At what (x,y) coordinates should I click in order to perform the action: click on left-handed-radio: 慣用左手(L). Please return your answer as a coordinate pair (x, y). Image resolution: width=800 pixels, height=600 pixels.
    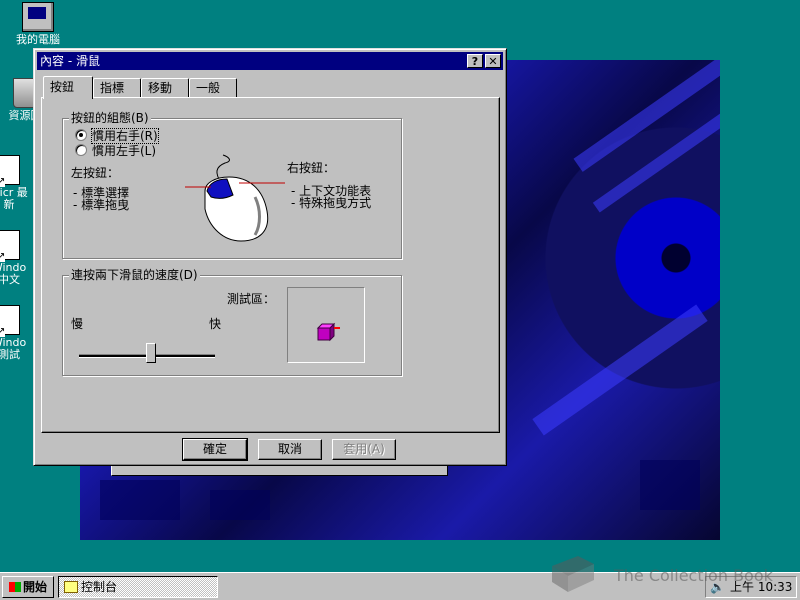
    Looking at the image, I should click on (115, 151).